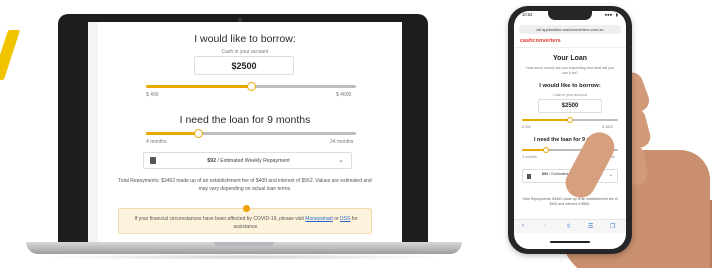  What do you see at coordinates (10, 55) in the screenshot?
I see `decorative-stripe` at bounding box center [10, 55].